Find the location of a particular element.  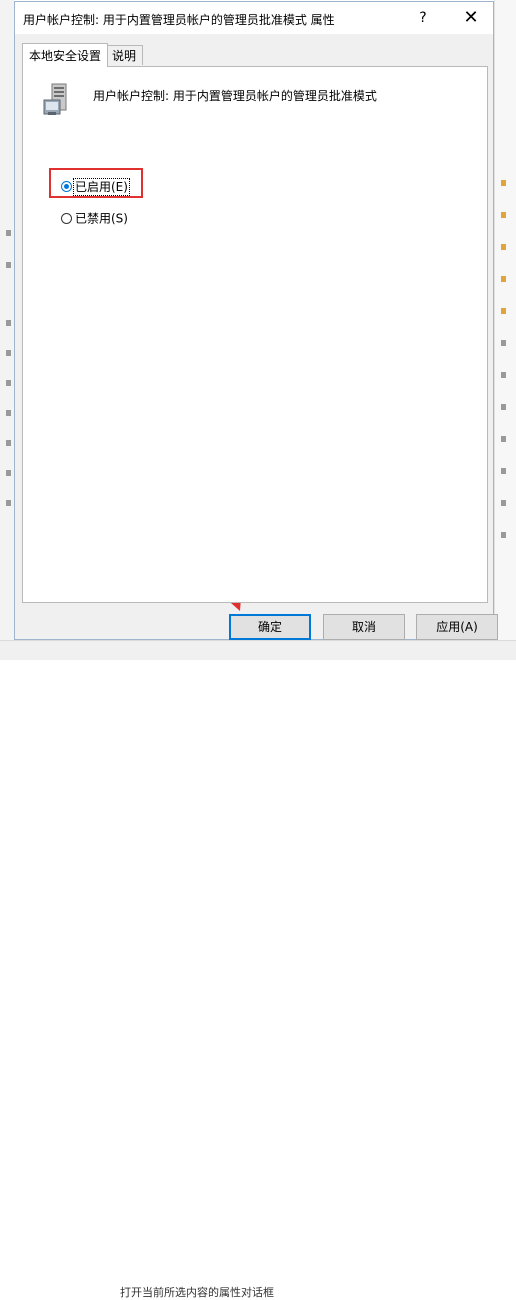

policy-name: 用户帐户控制: 用于内置管理员帐户的管理员批准模式 is located at coordinates (235, 96).